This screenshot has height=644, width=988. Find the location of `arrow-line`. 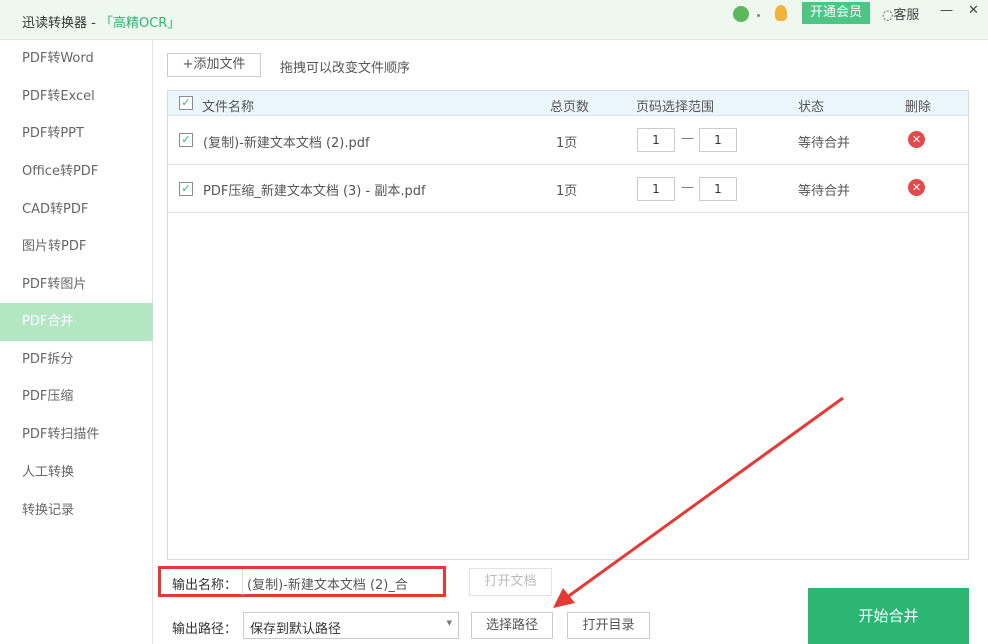

arrow-line is located at coordinates (704, 498).